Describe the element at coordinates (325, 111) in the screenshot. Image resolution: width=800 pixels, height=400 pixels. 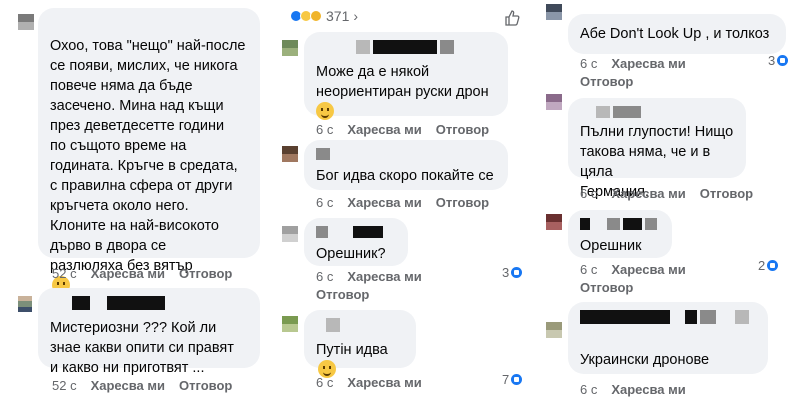
I see `smiling-face-emoji` at that location.